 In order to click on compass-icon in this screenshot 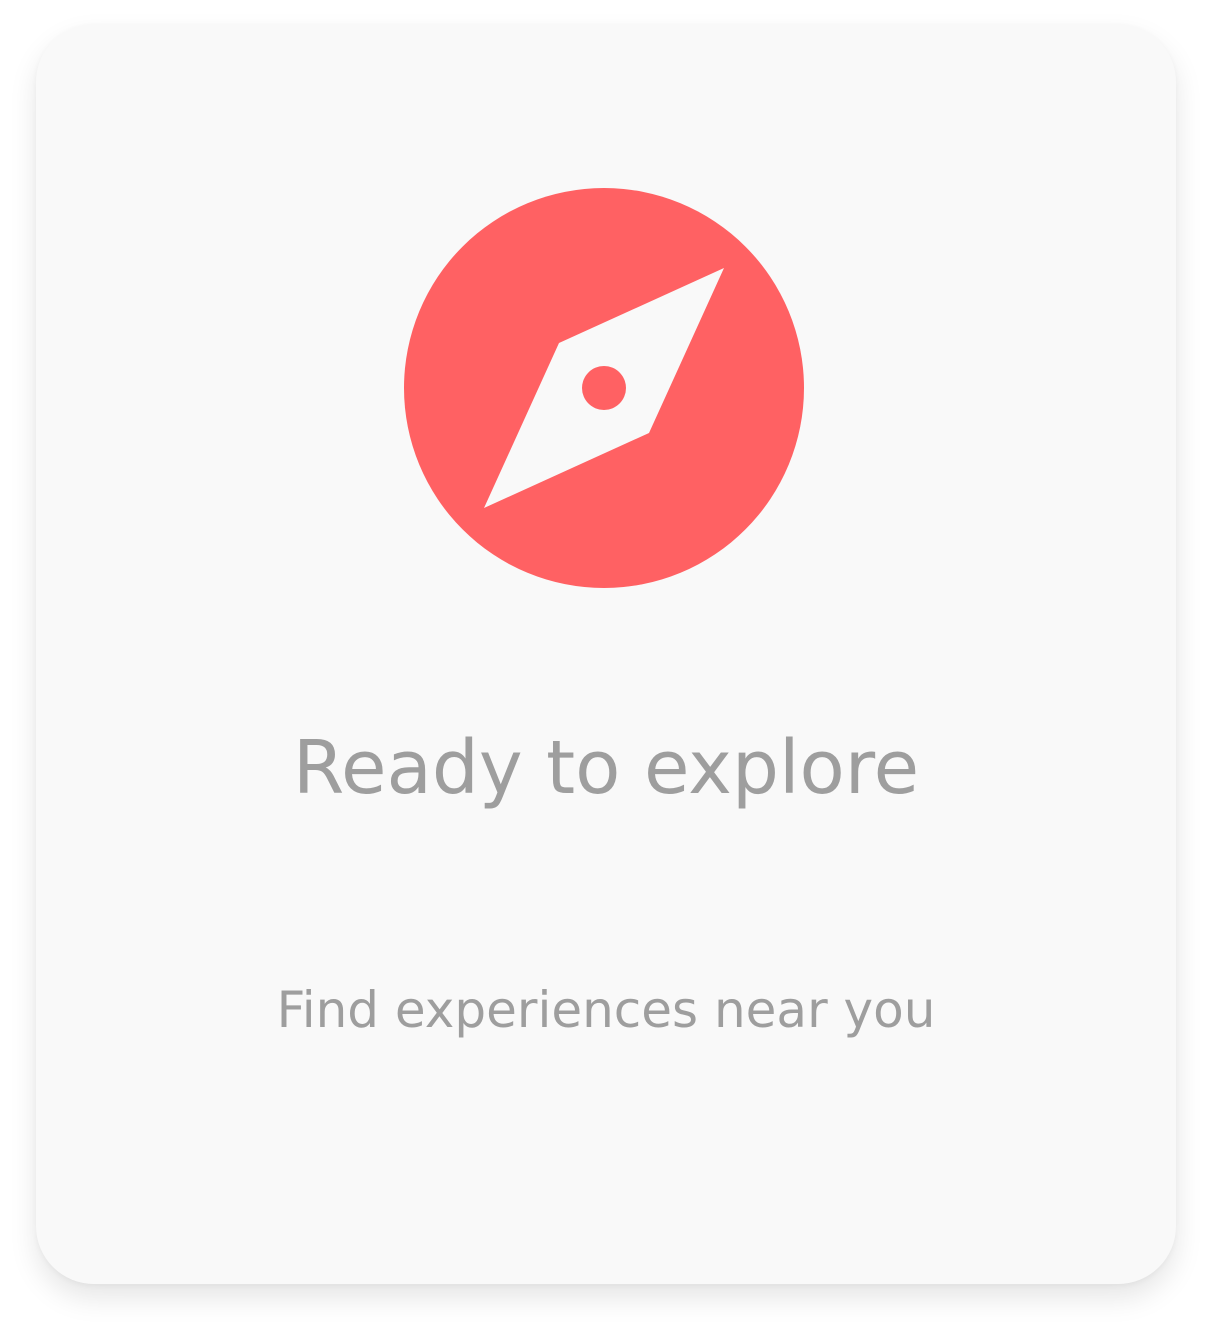, I will do `click(604, 388)`.